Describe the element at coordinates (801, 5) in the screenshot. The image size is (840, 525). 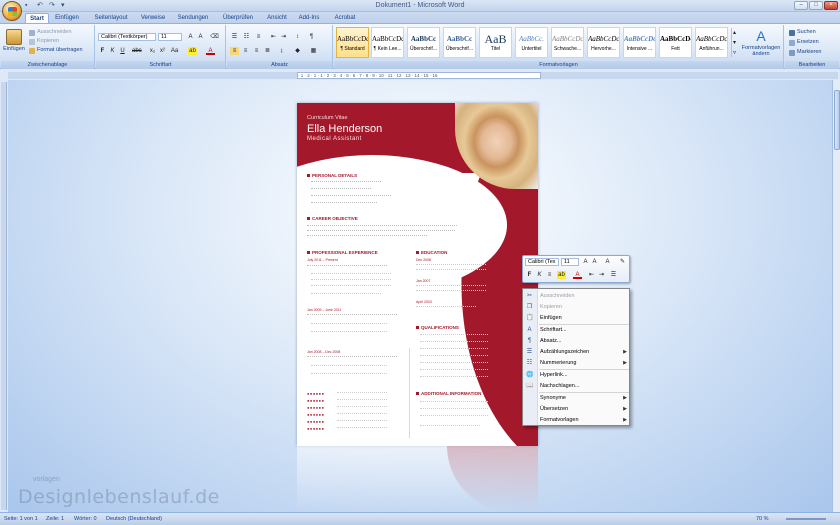
I see `minimize-button: –` at that location.